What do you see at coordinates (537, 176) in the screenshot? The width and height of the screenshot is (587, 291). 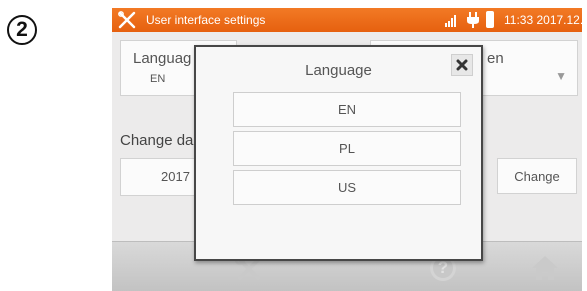 I see `change-date-button: Change` at bounding box center [537, 176].